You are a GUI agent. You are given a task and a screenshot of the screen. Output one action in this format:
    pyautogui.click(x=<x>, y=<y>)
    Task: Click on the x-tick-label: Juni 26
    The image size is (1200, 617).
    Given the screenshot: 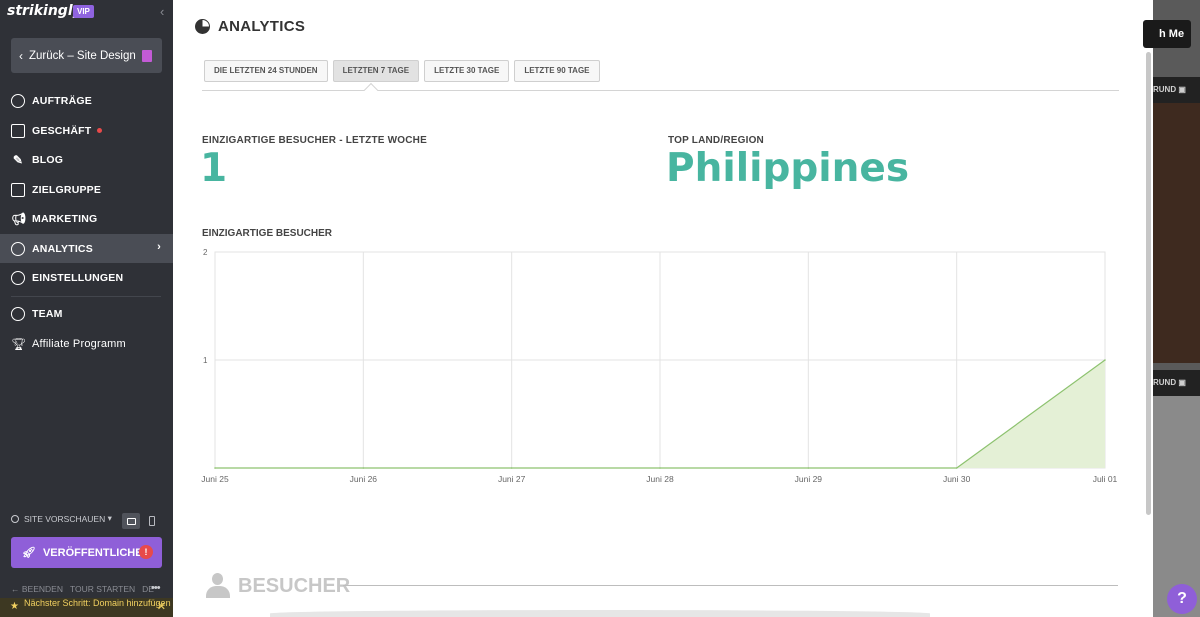 What is the action you would take?
    pyautogui.click(x=364, y=479)
    